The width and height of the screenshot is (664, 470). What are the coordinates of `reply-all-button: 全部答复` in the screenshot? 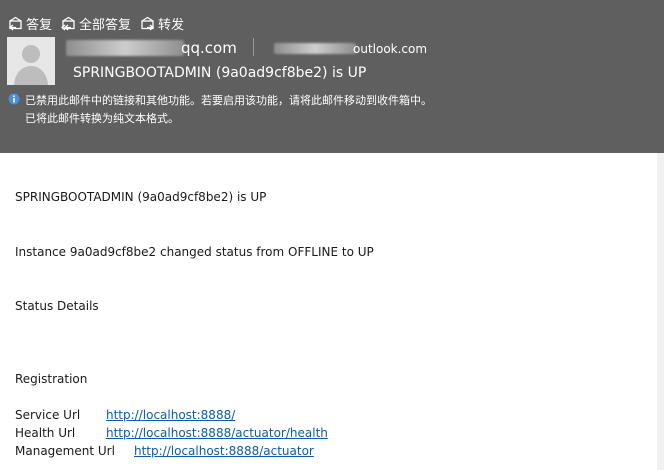 It's located at (95, 23).